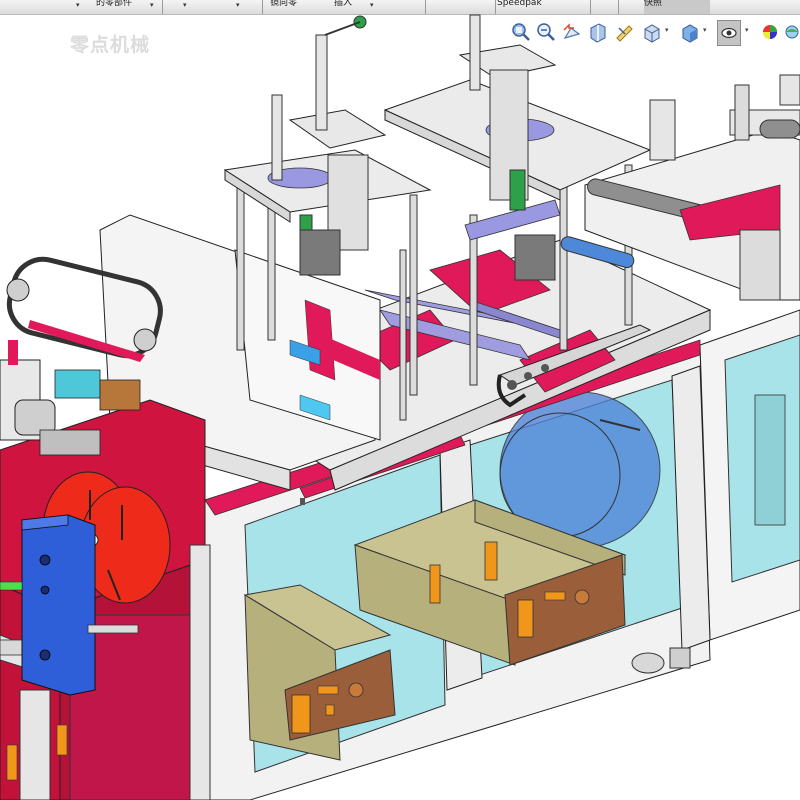 Image resolution: width=800 pixels, height=800 pixels. Describe the element at coordinates (11, 586) in the screenshot. I see `green-indicator` at that location.